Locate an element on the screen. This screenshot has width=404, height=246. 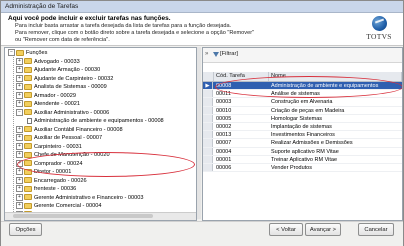
back-button: < Voltar is located at coordinates (286, 229).